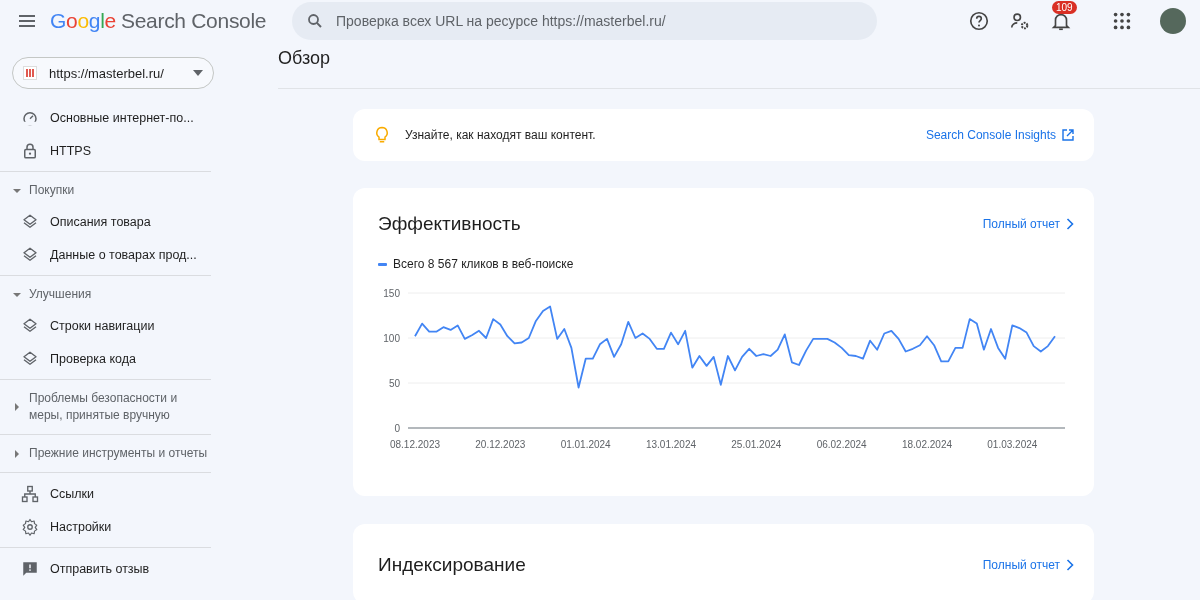 This screenshot has height=600, width=1200. I want to click on search-icon, so click(315, 21).